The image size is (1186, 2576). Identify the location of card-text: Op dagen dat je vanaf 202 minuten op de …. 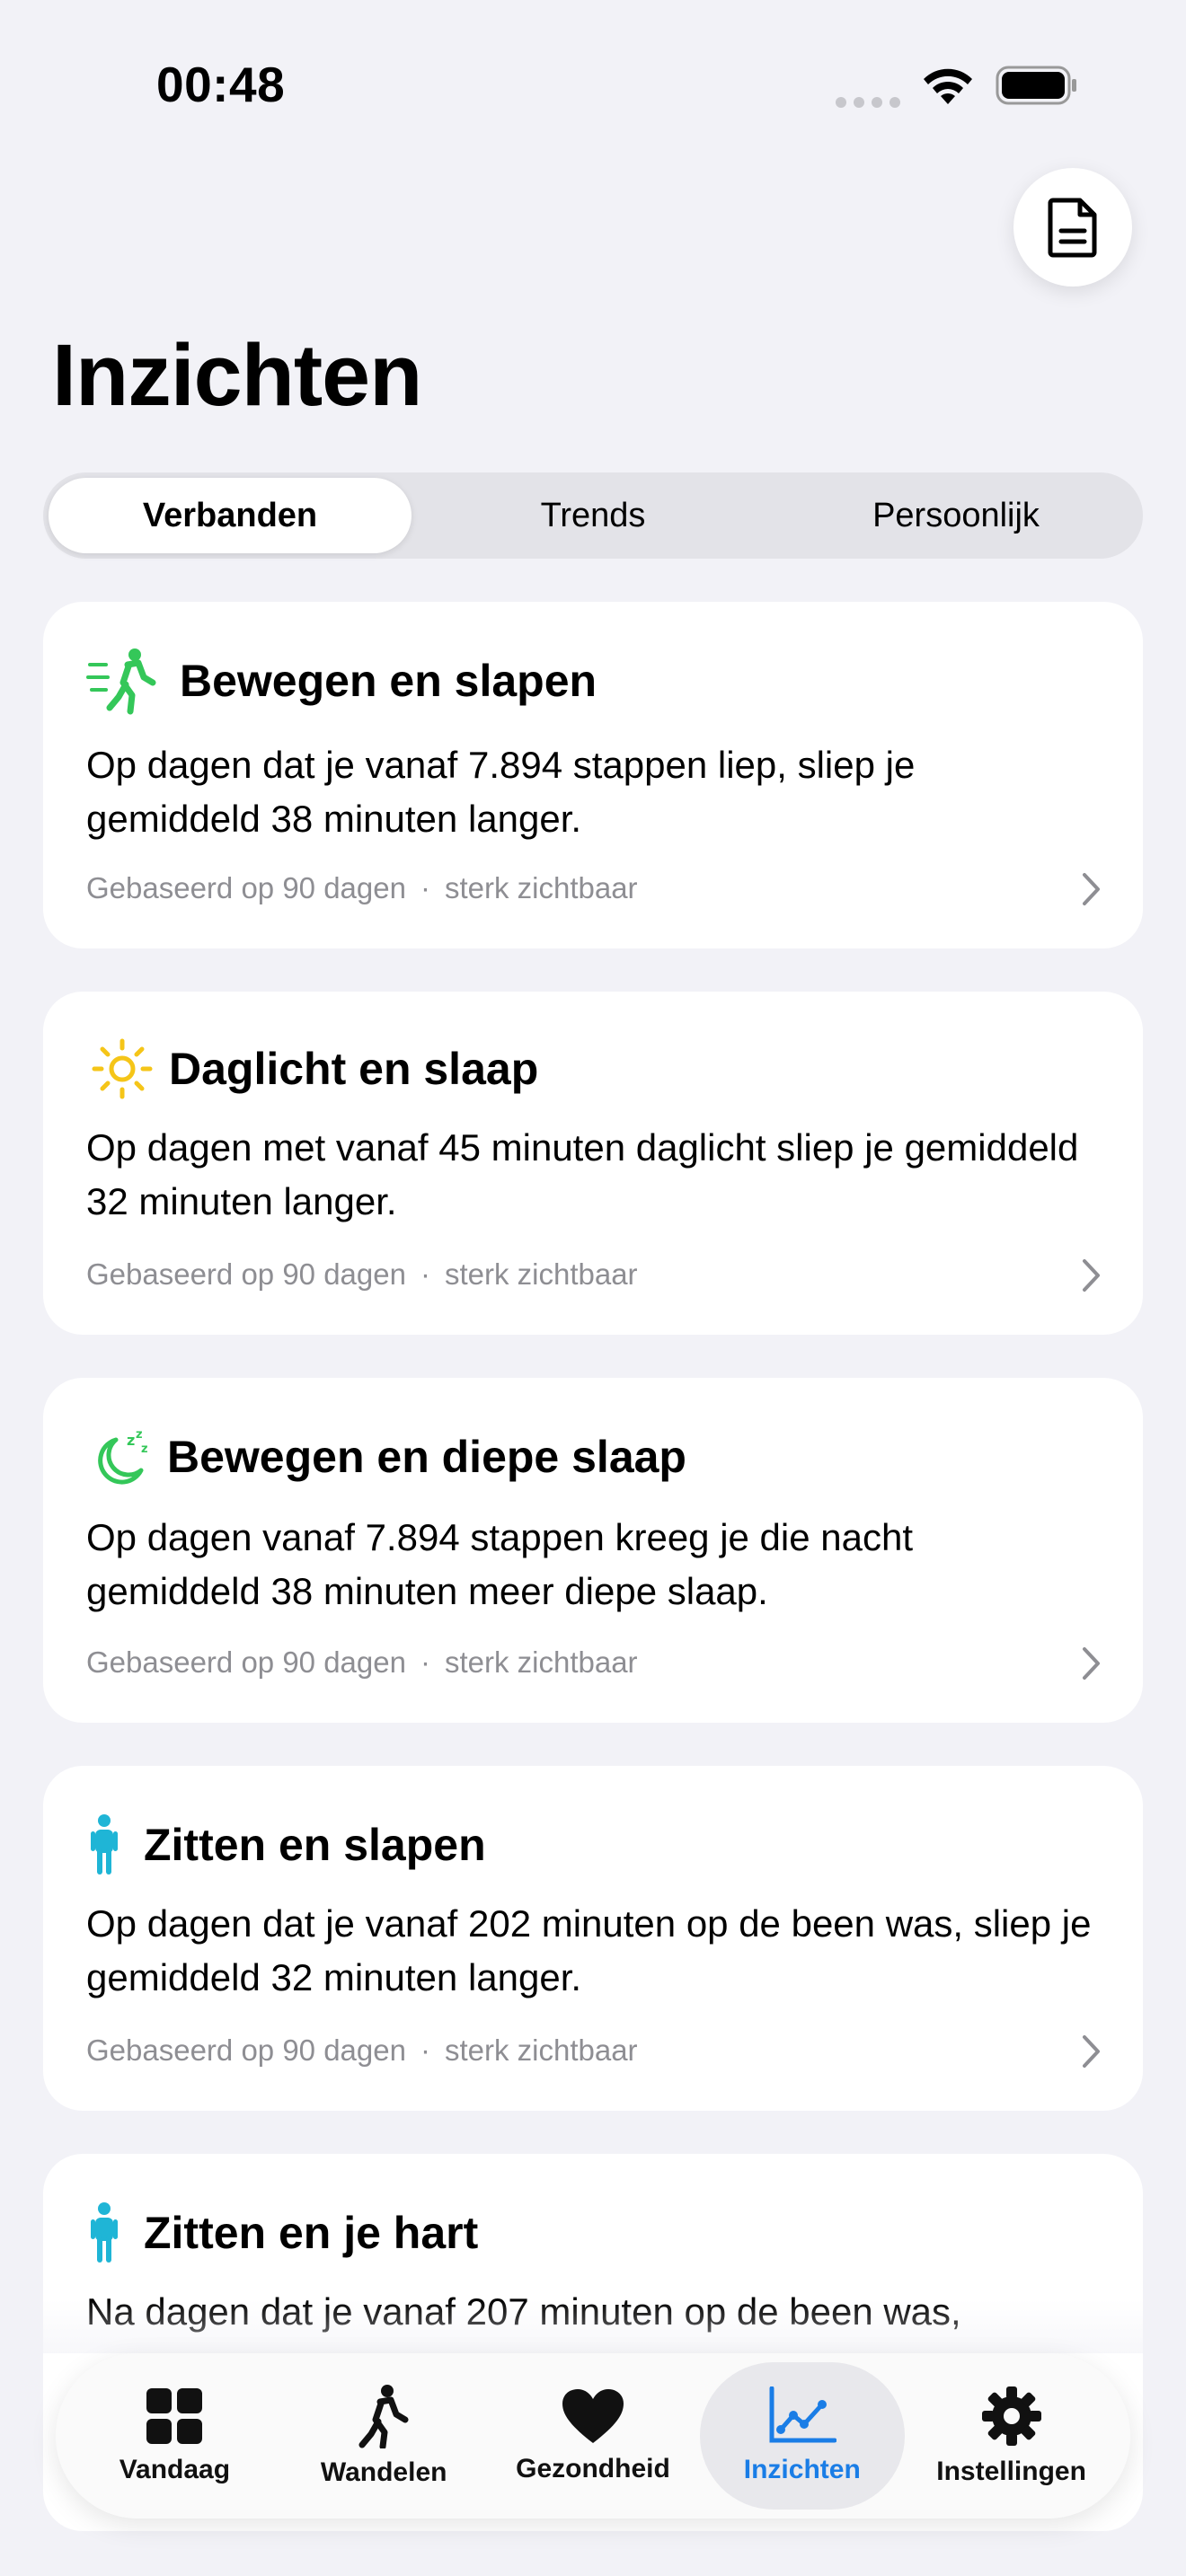
(589, 1950).